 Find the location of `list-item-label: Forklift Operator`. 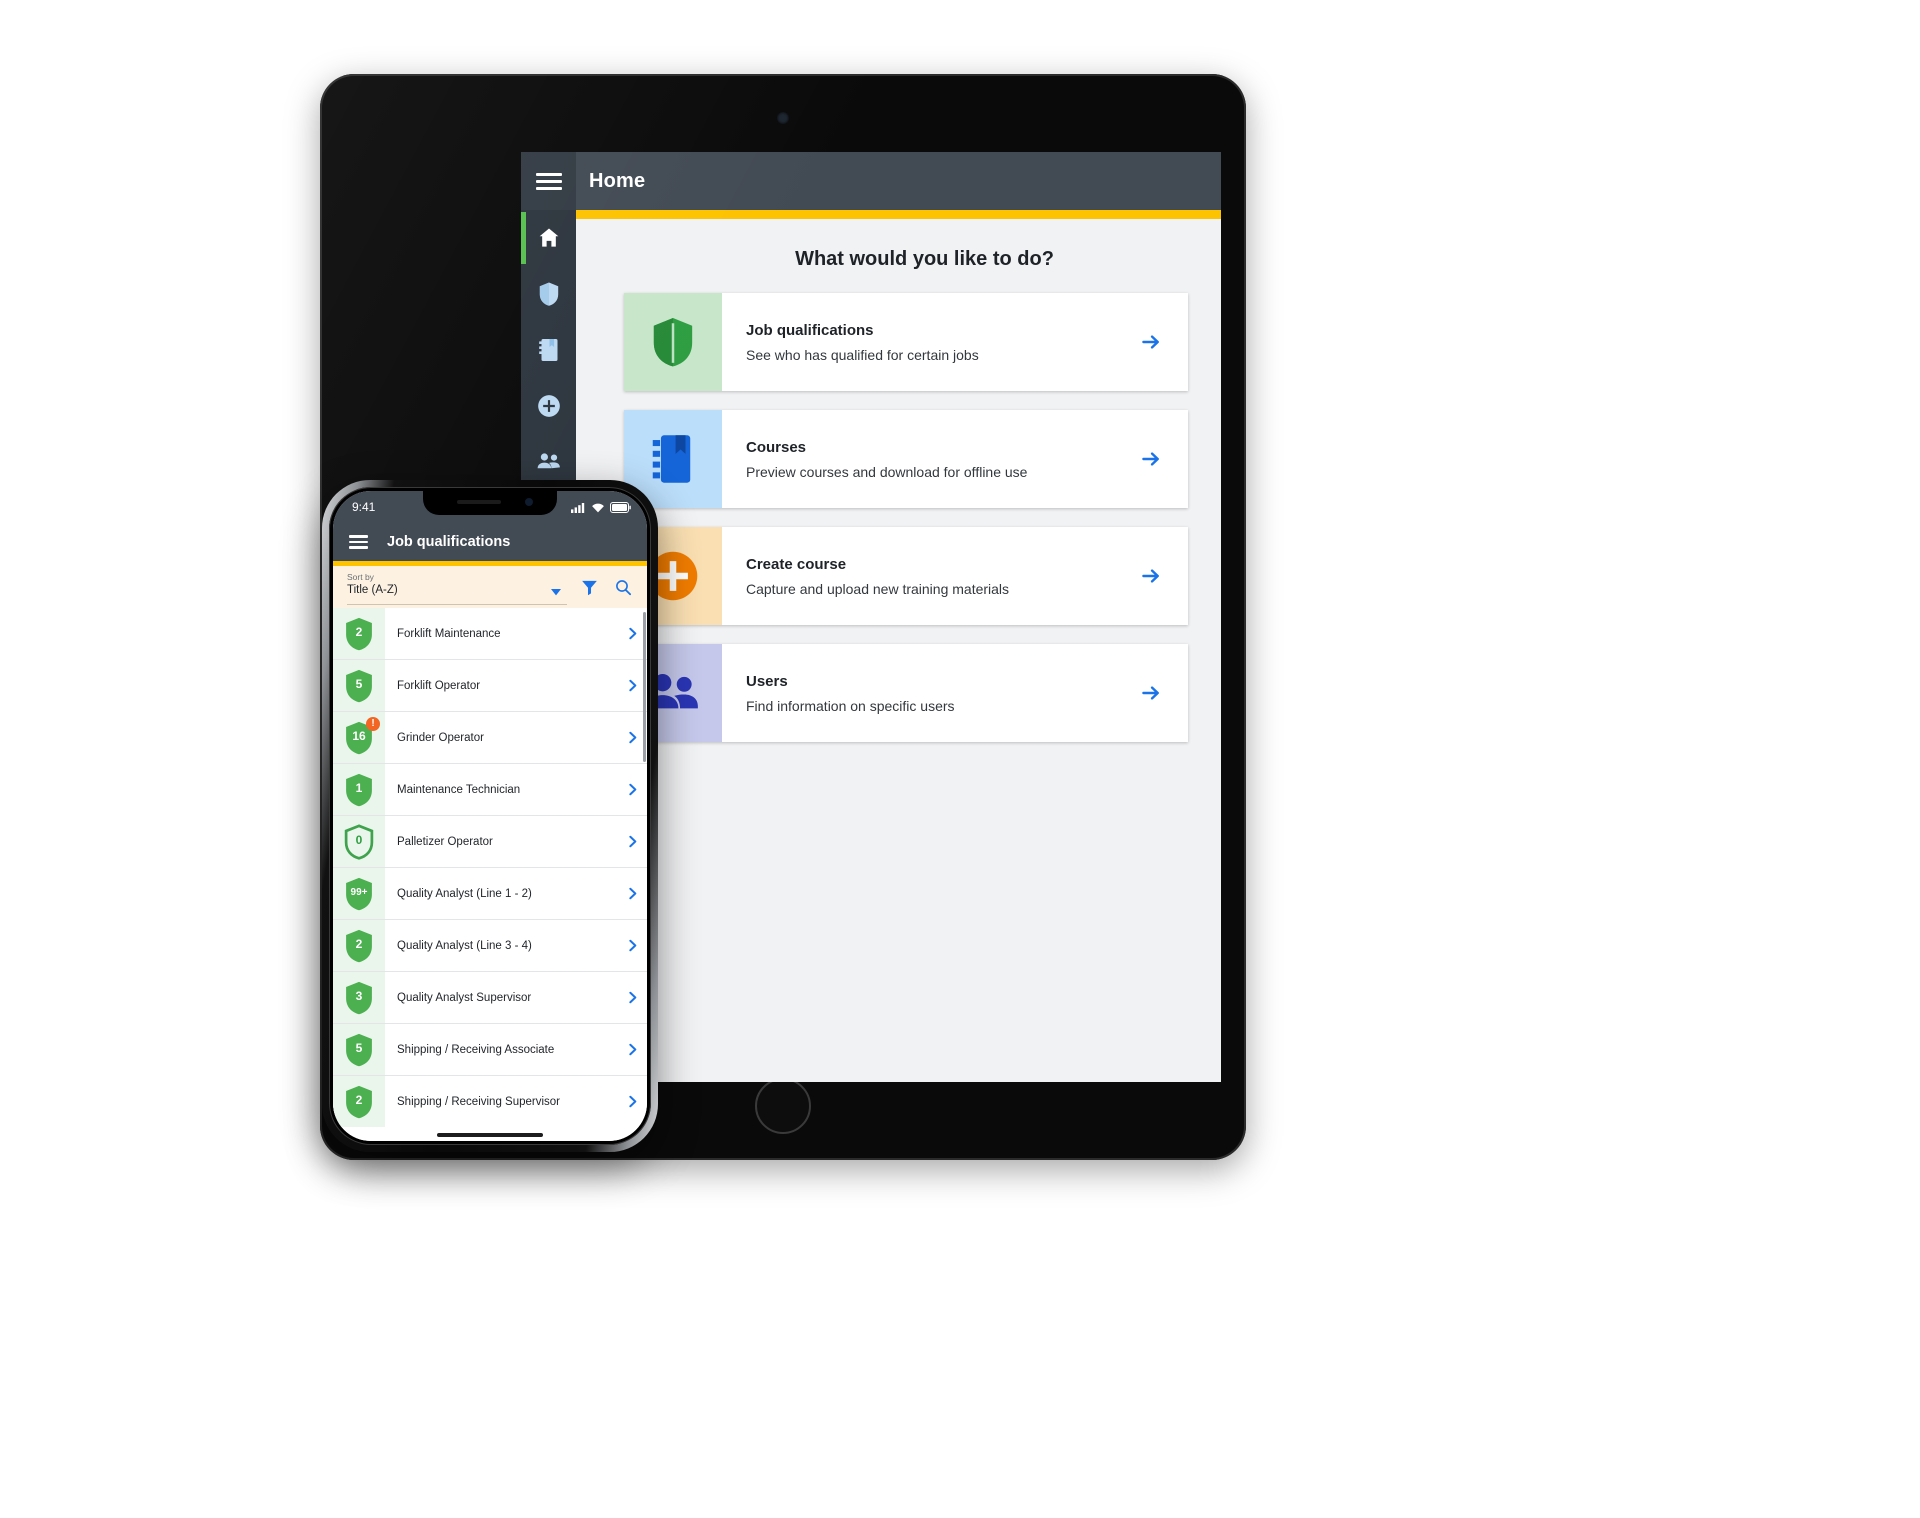

list-item-label: Forklift Operator is located at coordinates (439, 685).